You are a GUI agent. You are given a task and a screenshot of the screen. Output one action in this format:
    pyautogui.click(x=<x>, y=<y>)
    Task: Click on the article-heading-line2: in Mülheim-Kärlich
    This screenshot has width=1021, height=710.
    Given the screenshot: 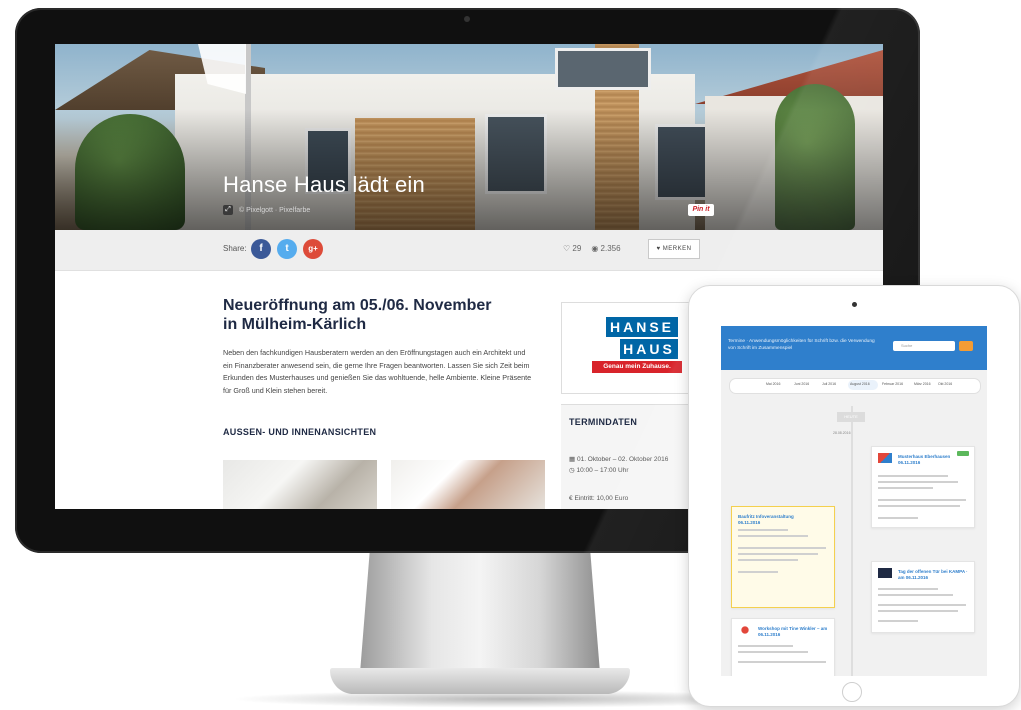 What is the action you would take?
    pyautogui.click(x=295, y=324)
    